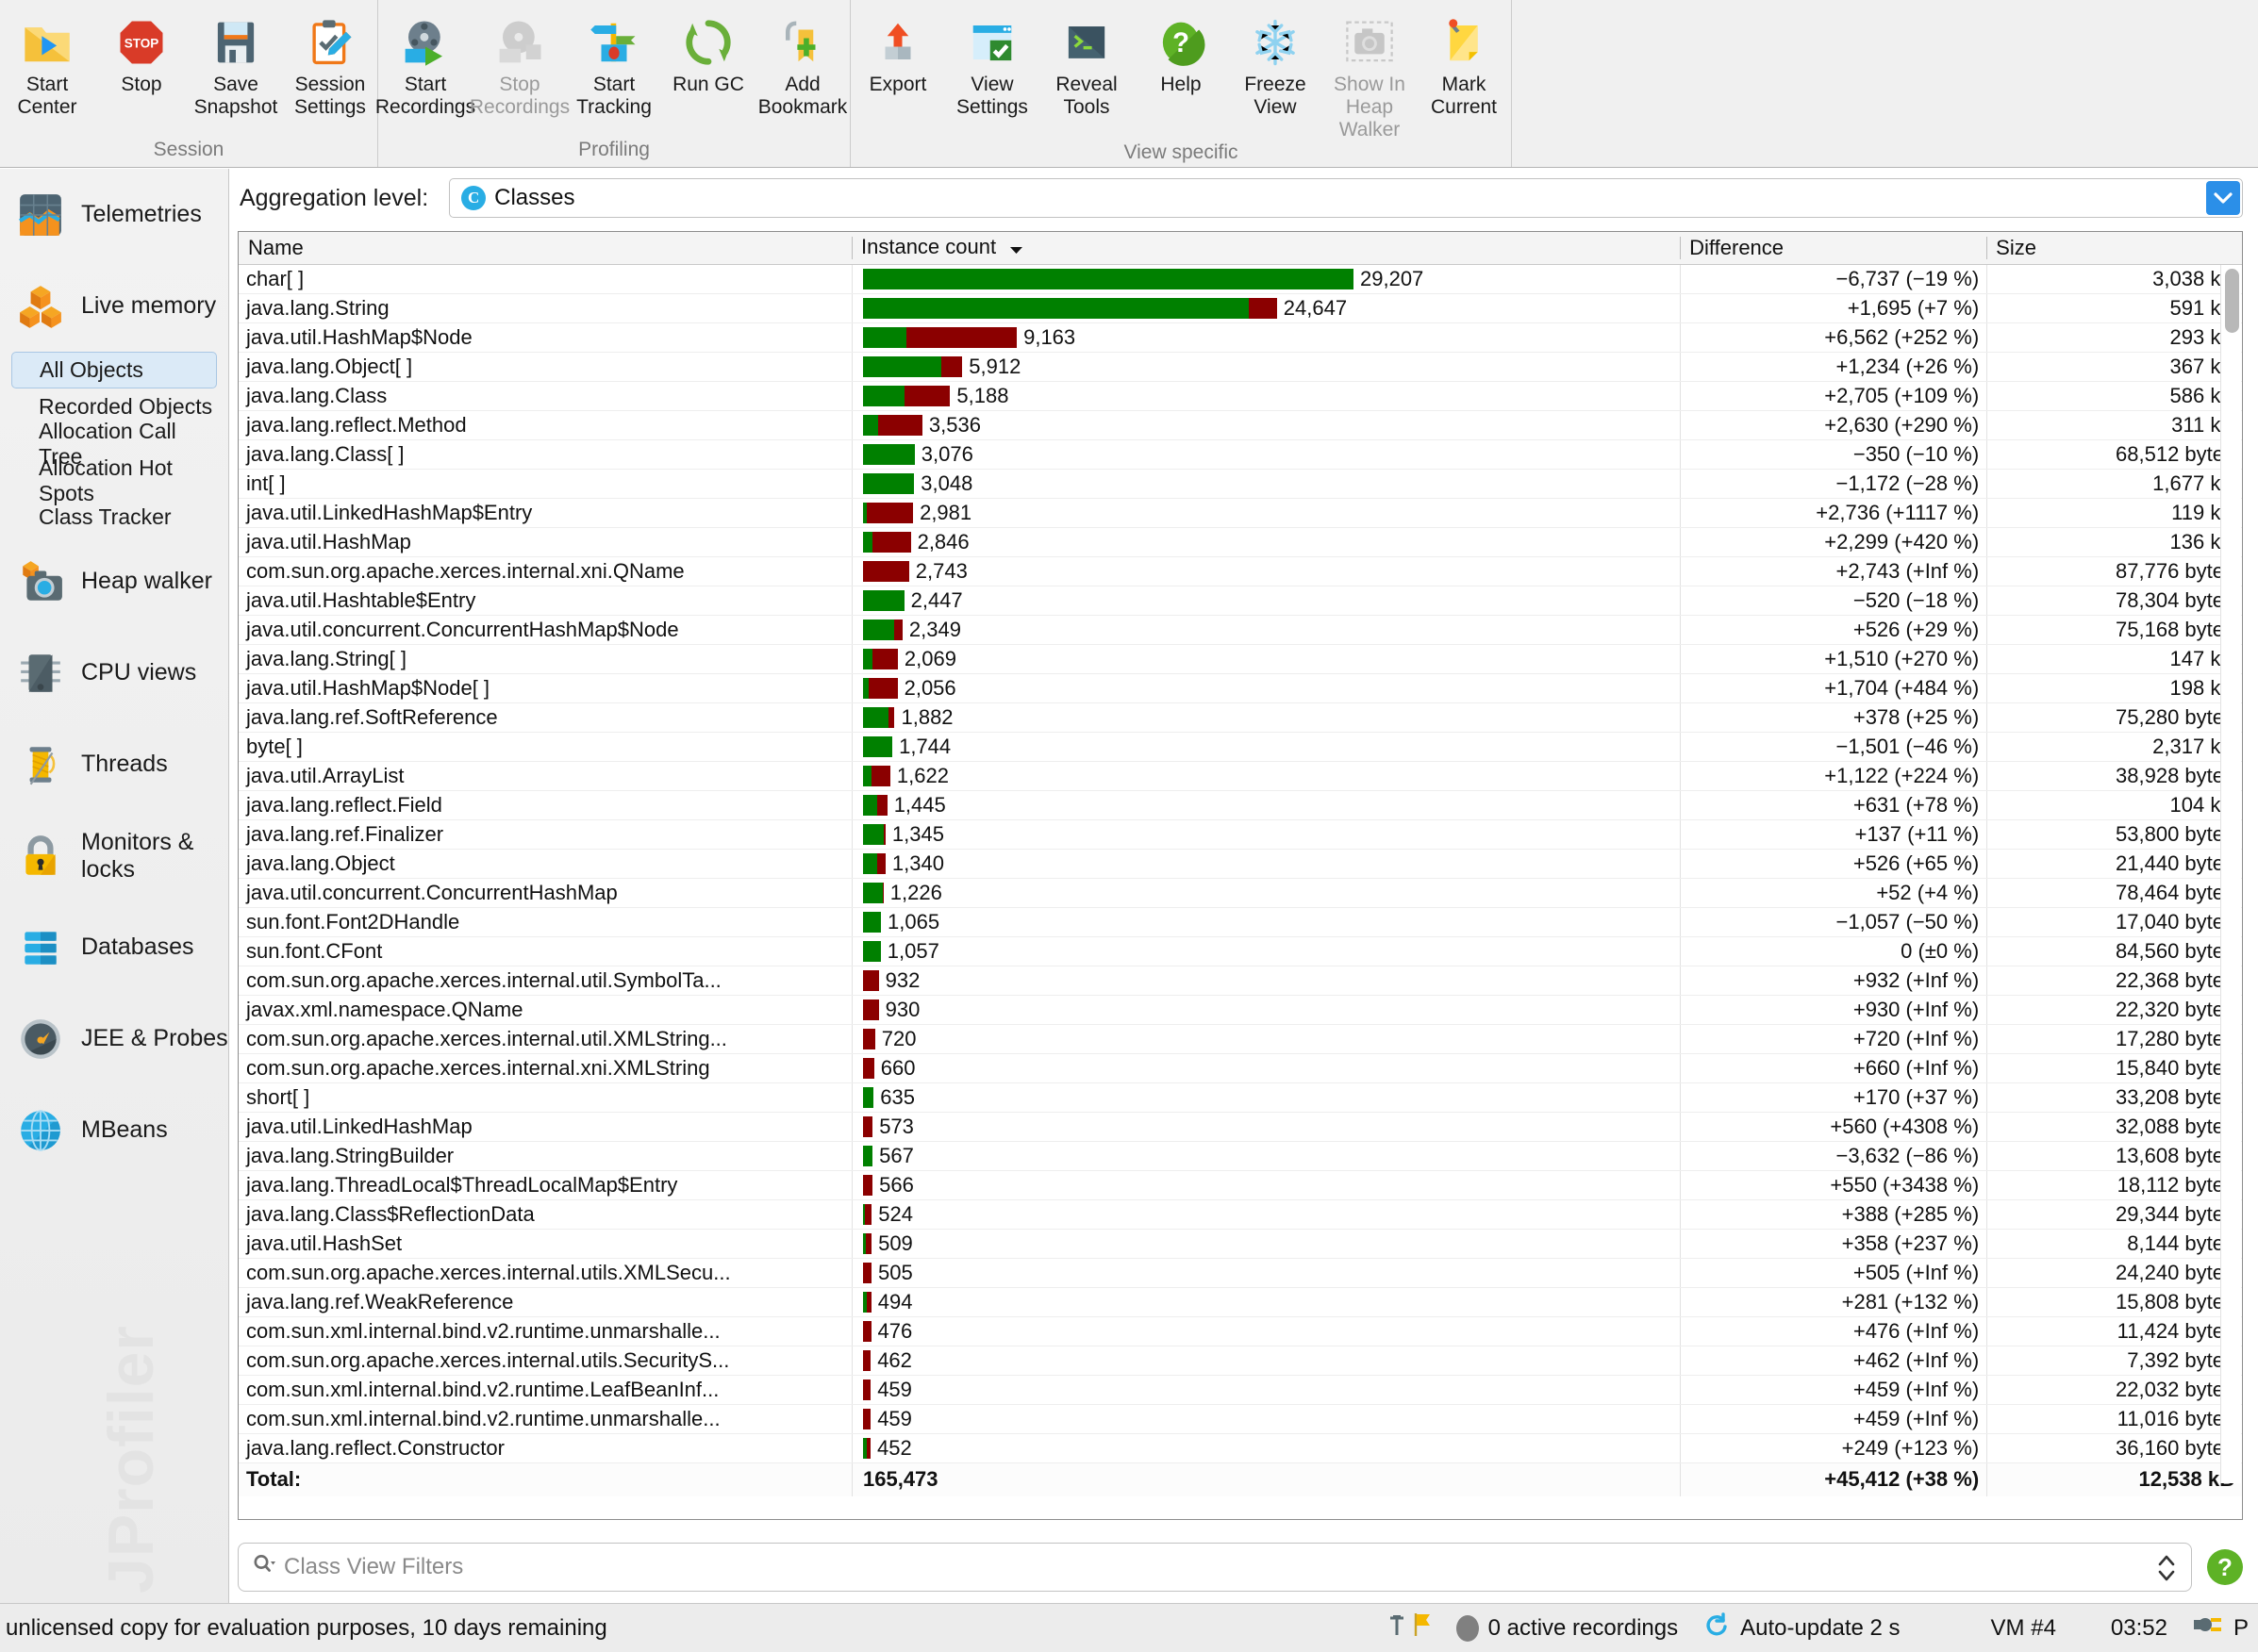  What do you see at coordinates (2232, 301) in the screenshot?
I see `scrollbar-thumb` at bounding box center [2232, 301].